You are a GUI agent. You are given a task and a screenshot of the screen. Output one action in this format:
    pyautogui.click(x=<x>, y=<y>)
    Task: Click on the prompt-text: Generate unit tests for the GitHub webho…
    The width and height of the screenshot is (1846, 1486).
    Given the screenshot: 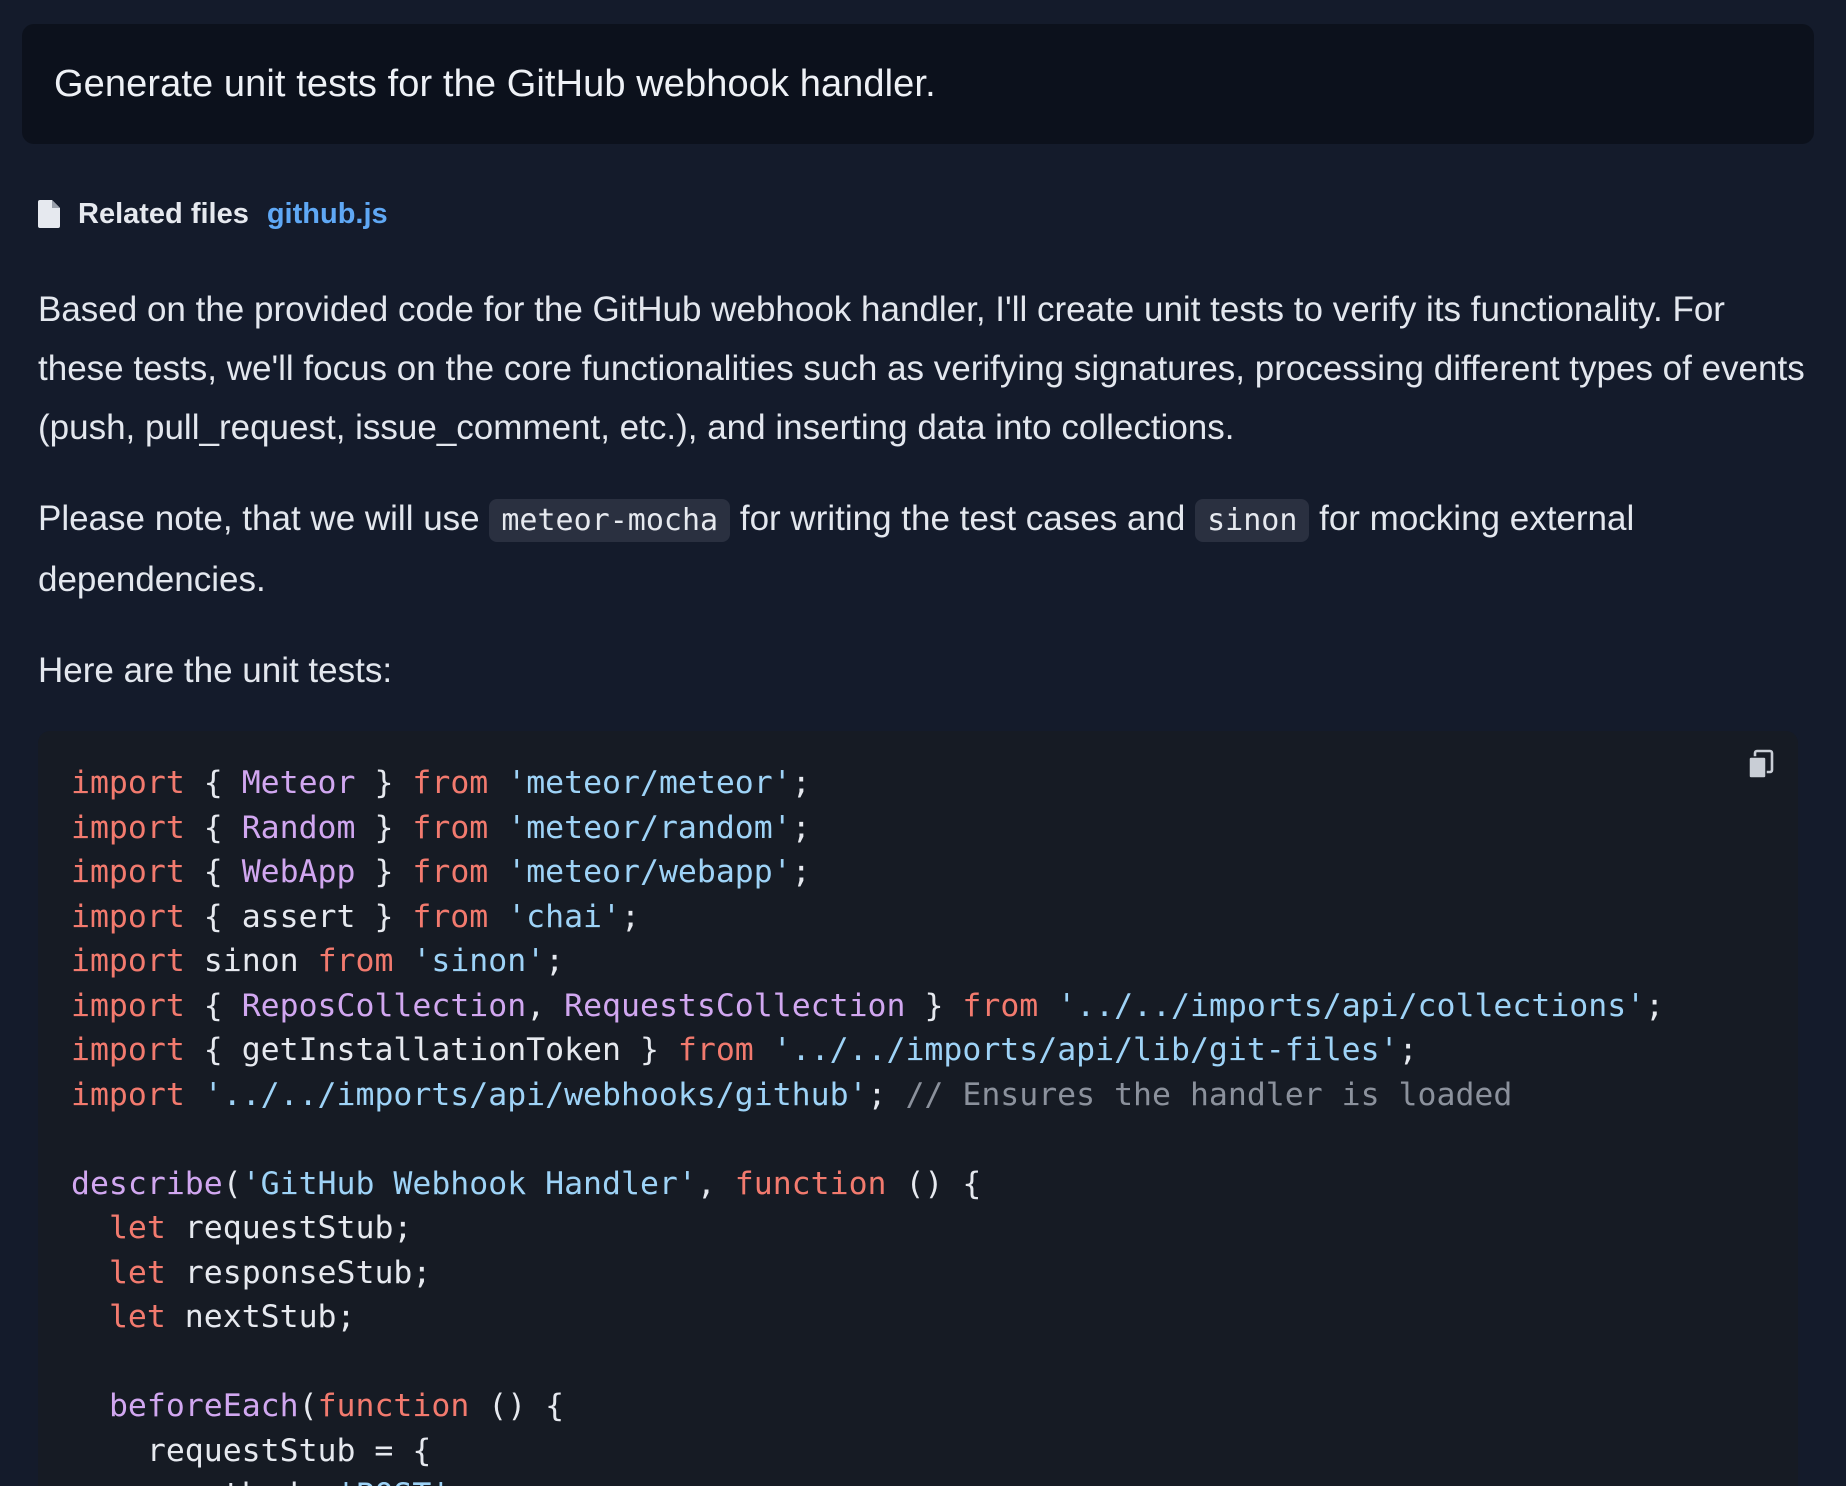 What is the action you would take?
    pyautogui.click(x=495, y=83)
    